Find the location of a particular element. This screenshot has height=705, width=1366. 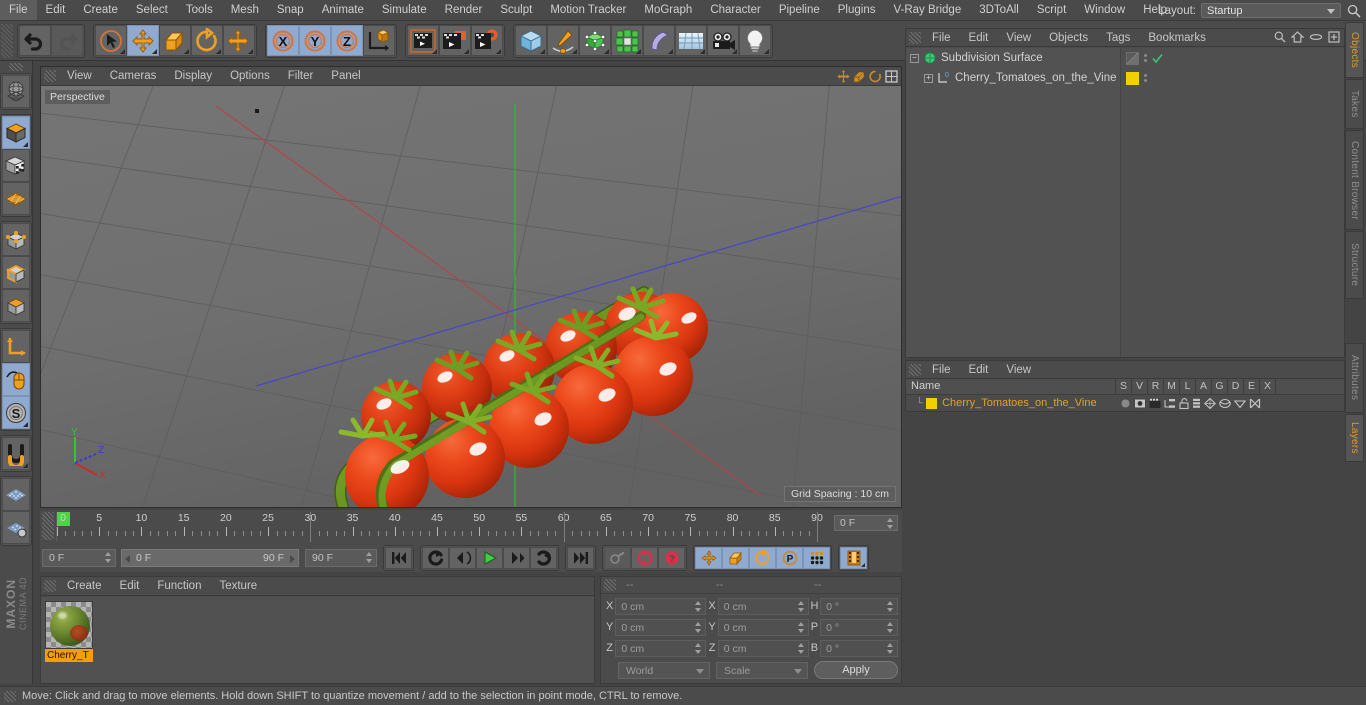

polygons-mode-button is located at coordinates (16, 305).